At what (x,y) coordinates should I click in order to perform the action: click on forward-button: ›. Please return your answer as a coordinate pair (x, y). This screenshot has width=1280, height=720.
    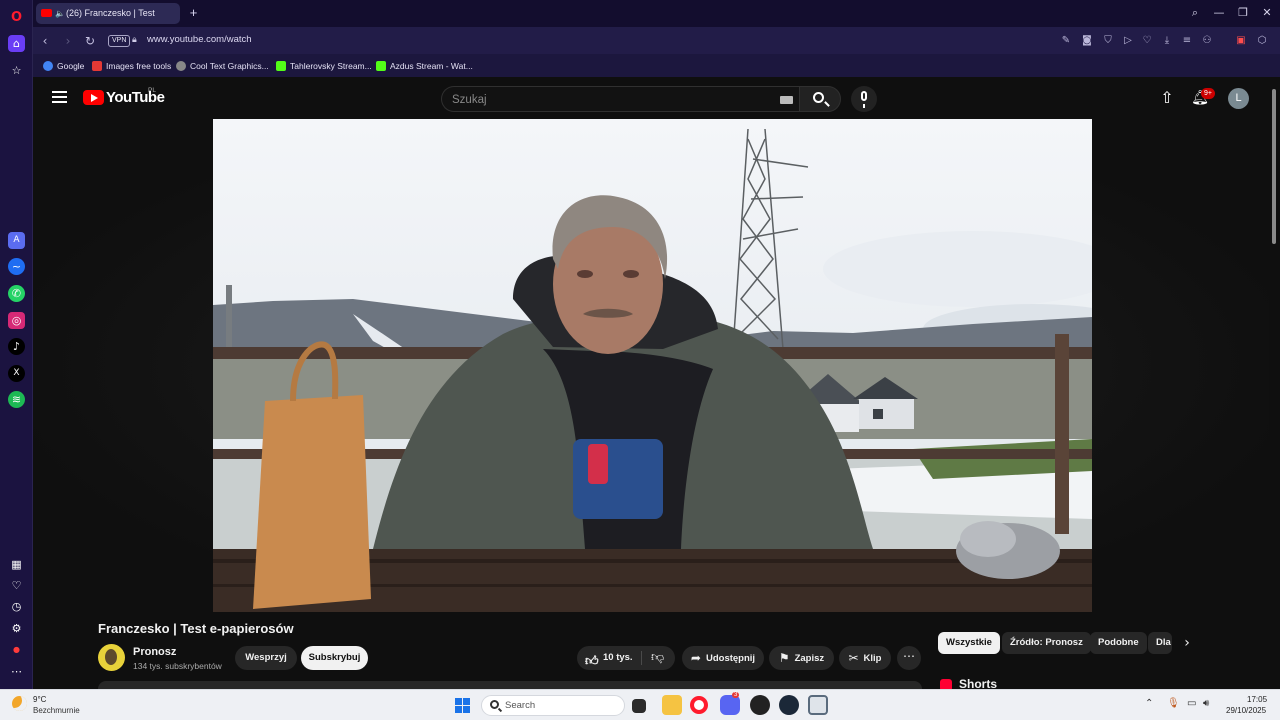
    Looking at the image, I should click on (68, 41).